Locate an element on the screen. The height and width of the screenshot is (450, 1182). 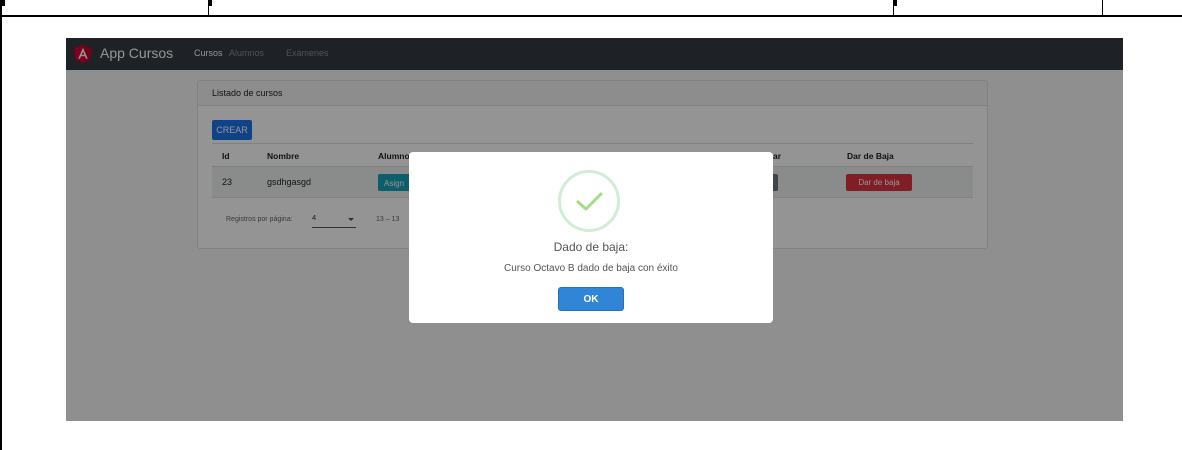
ok-button: OK is located at coordinates (591, 299).